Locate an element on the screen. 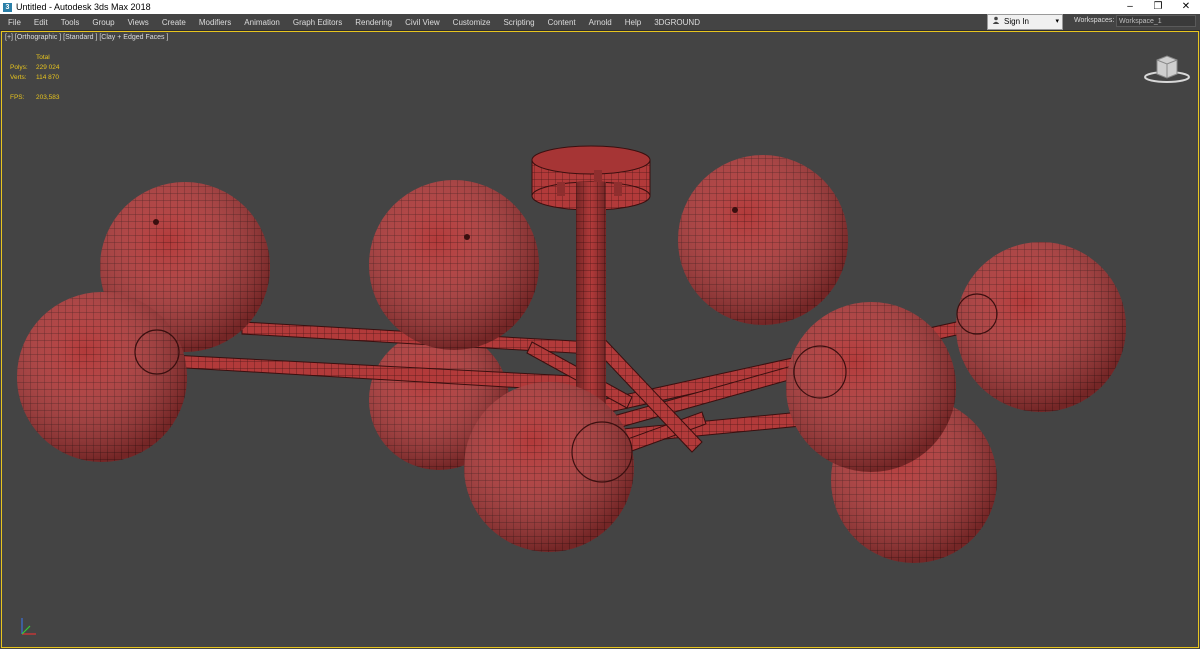 This screenshot has width=1200, height=649. axis-tripod-icon is located at coordinates (28, 626).